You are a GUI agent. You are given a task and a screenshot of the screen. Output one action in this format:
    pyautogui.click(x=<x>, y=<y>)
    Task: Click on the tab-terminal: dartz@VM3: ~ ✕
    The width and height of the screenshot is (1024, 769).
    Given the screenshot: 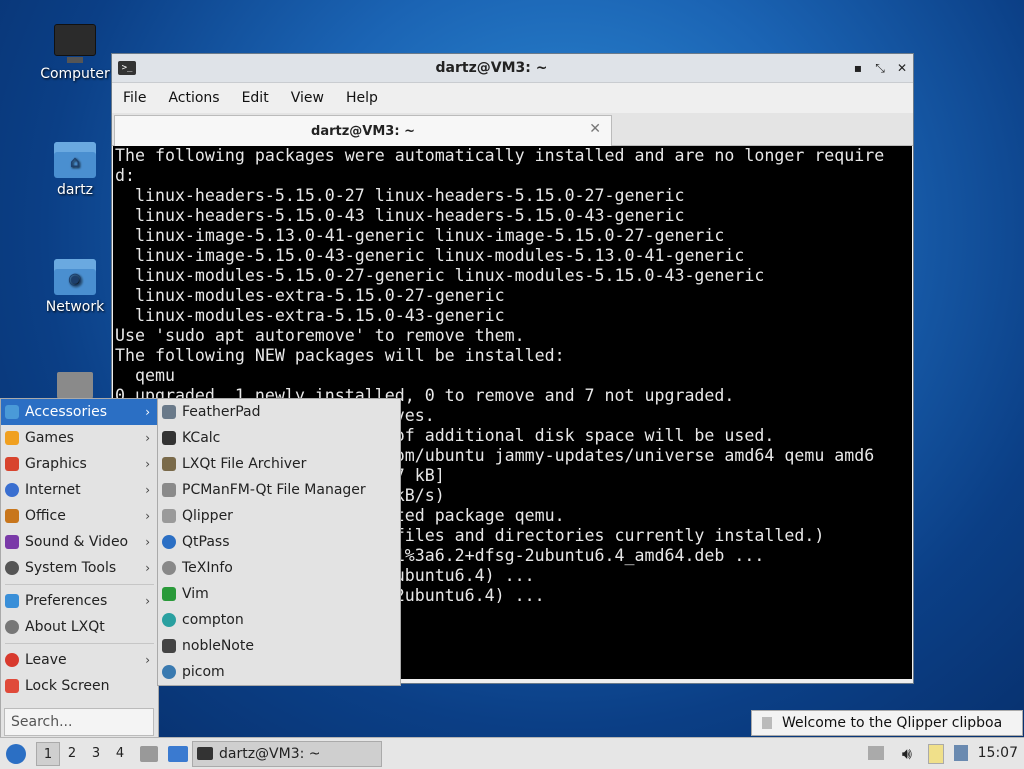 What is the action you would take?
    pyautogui.click(x=363, y=130)
    